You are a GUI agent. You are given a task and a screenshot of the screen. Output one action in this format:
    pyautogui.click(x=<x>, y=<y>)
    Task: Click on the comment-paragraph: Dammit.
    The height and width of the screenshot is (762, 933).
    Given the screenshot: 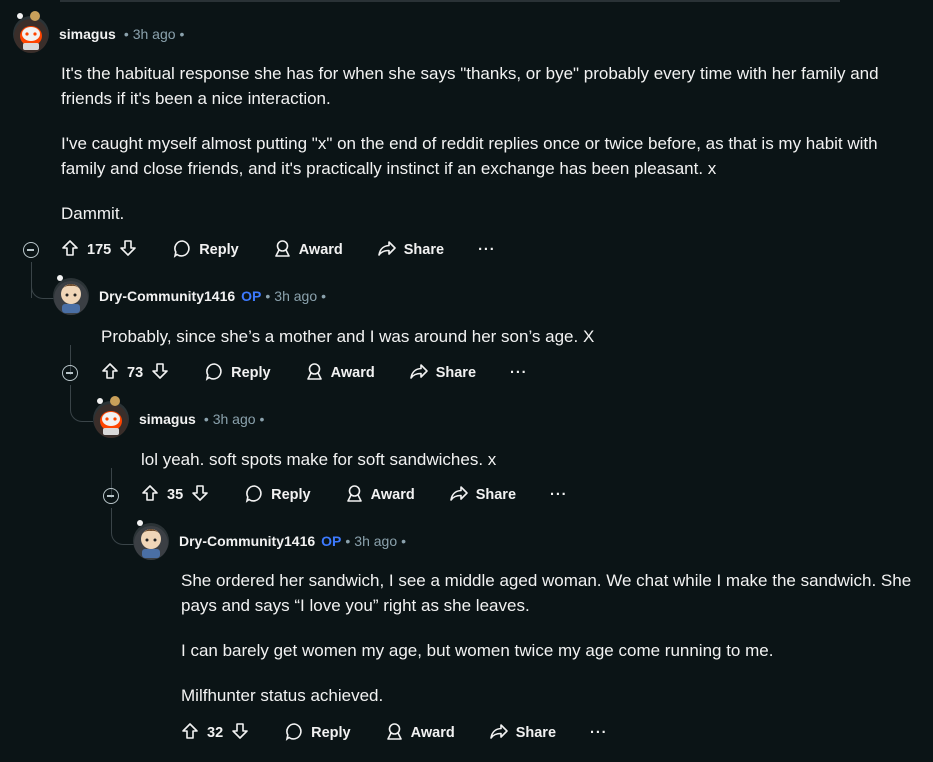 What is the action you would take?
    pyautogui.click(x=93, y=213)
    